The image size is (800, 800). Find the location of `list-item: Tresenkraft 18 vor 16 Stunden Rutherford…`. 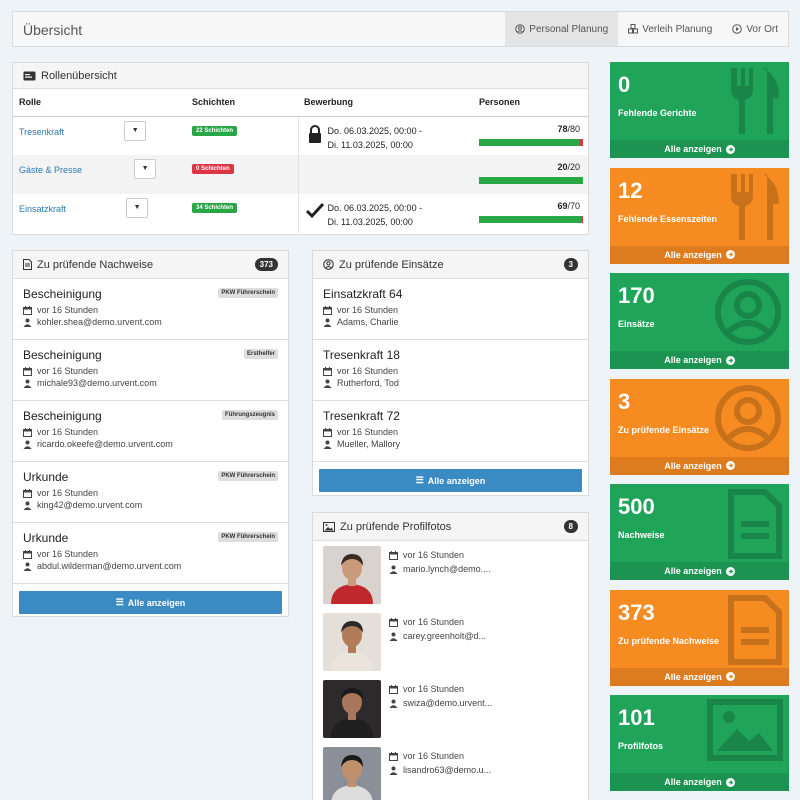

list-item: Tresenkraft 18 vor 16 Stunden Rutherford… is located at coordinates (450, 370).